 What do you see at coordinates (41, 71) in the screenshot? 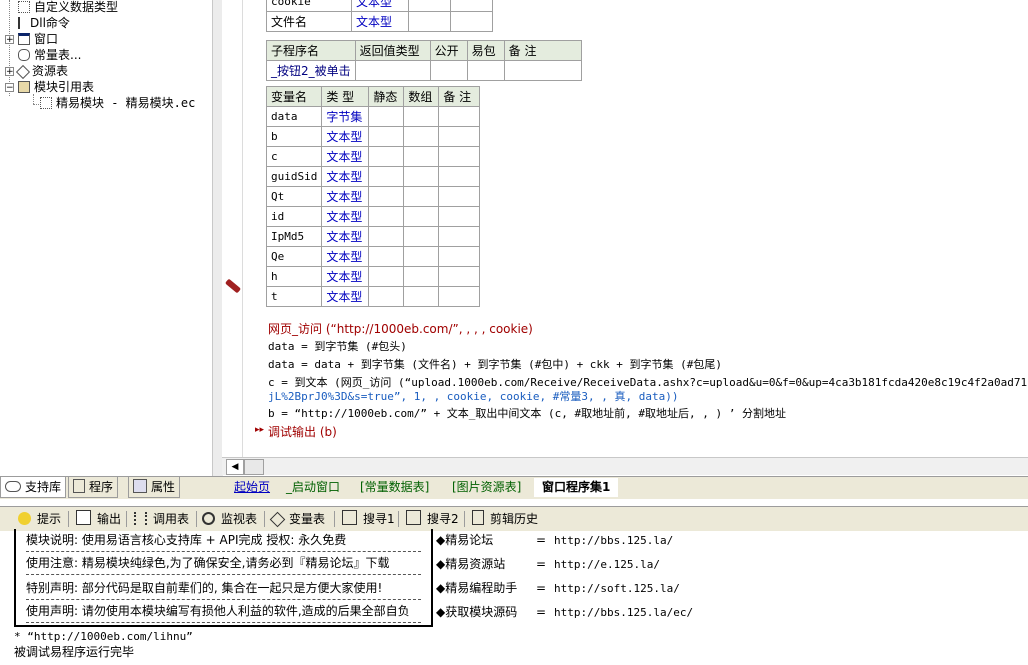
I see `tree-item-resources: 资源表` at bounding box center [41, 71].